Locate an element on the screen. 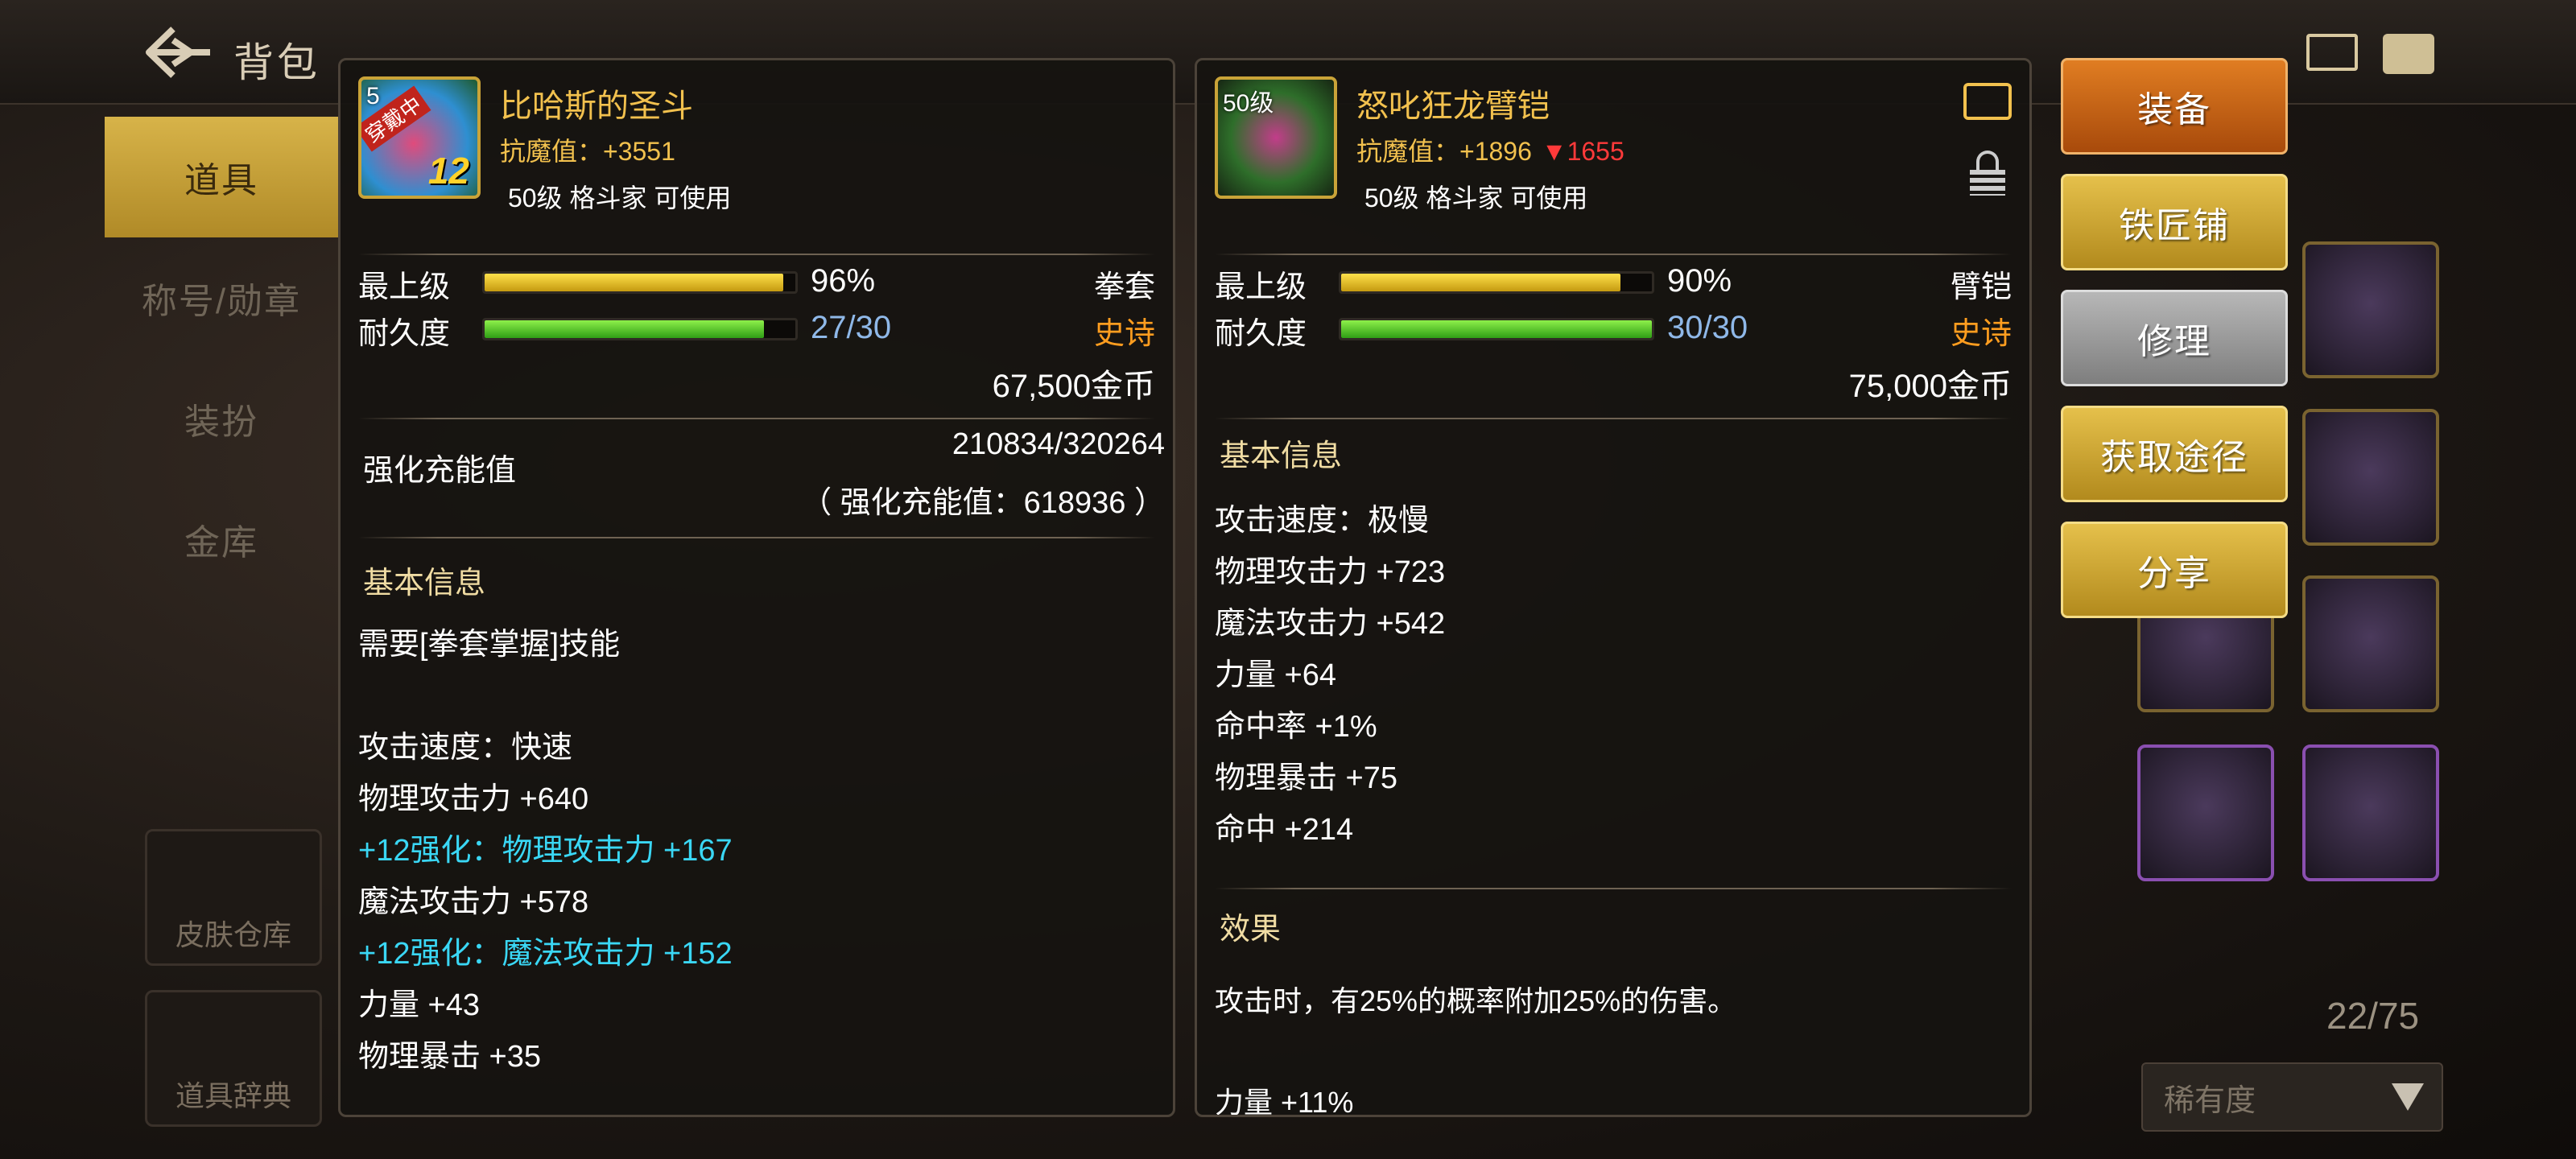  effect-text: 攻击时，有25%的概率附加25%的伤害。 is located at coordinates (1476, 1001).